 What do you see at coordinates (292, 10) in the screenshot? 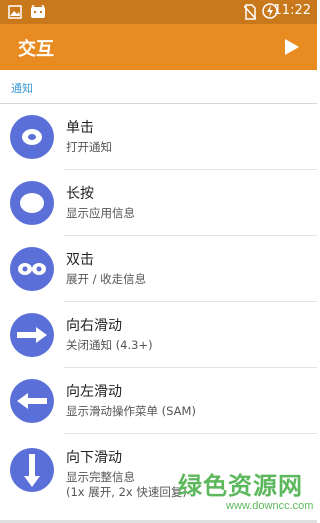
I see `status-time: 11:22` at bounding box center [292, 10].